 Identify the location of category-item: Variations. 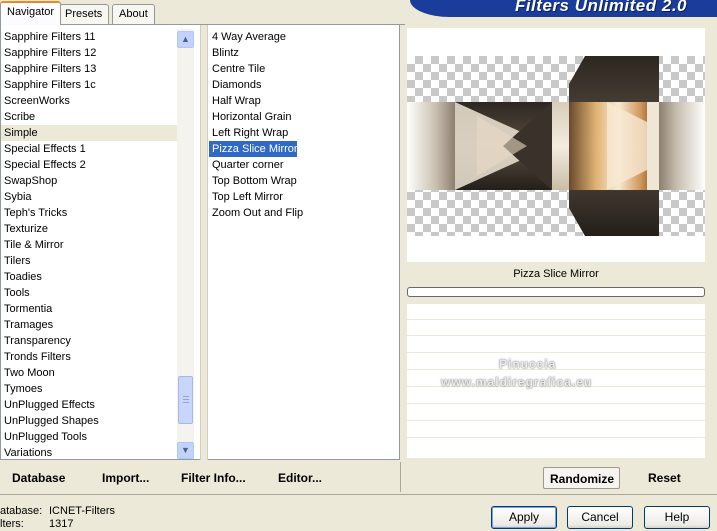
(89, 453).